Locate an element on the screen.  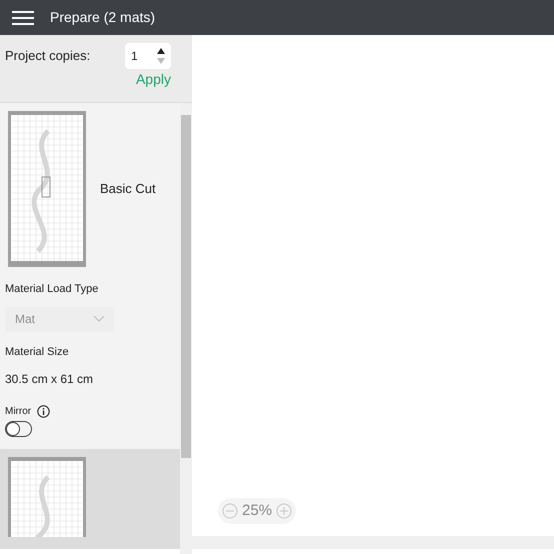
zoom-in-icon is located at coordinates (284, 510).